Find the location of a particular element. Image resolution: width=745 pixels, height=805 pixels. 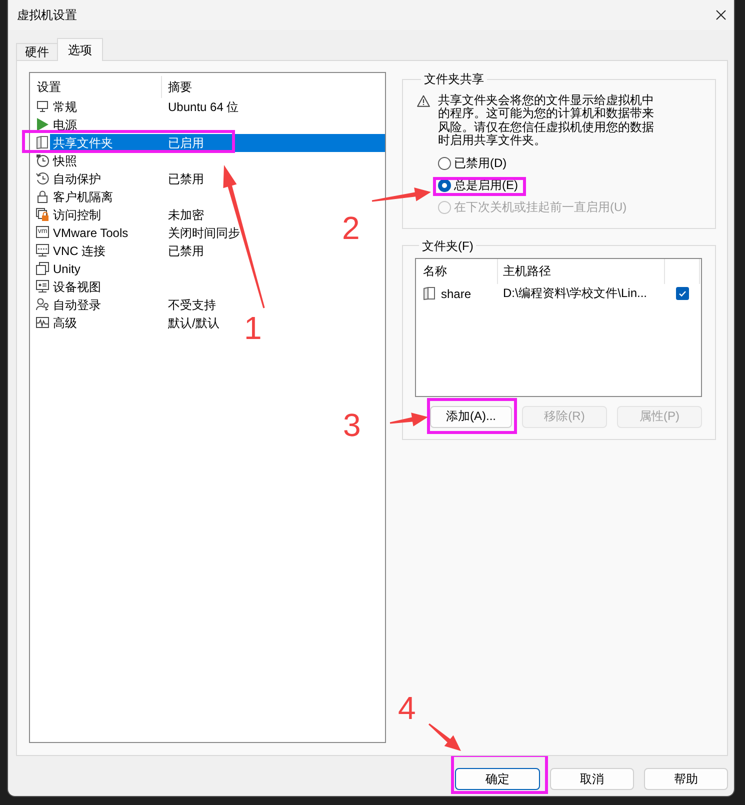

dialog-button: 取消 is located at coordinates (592, 779).